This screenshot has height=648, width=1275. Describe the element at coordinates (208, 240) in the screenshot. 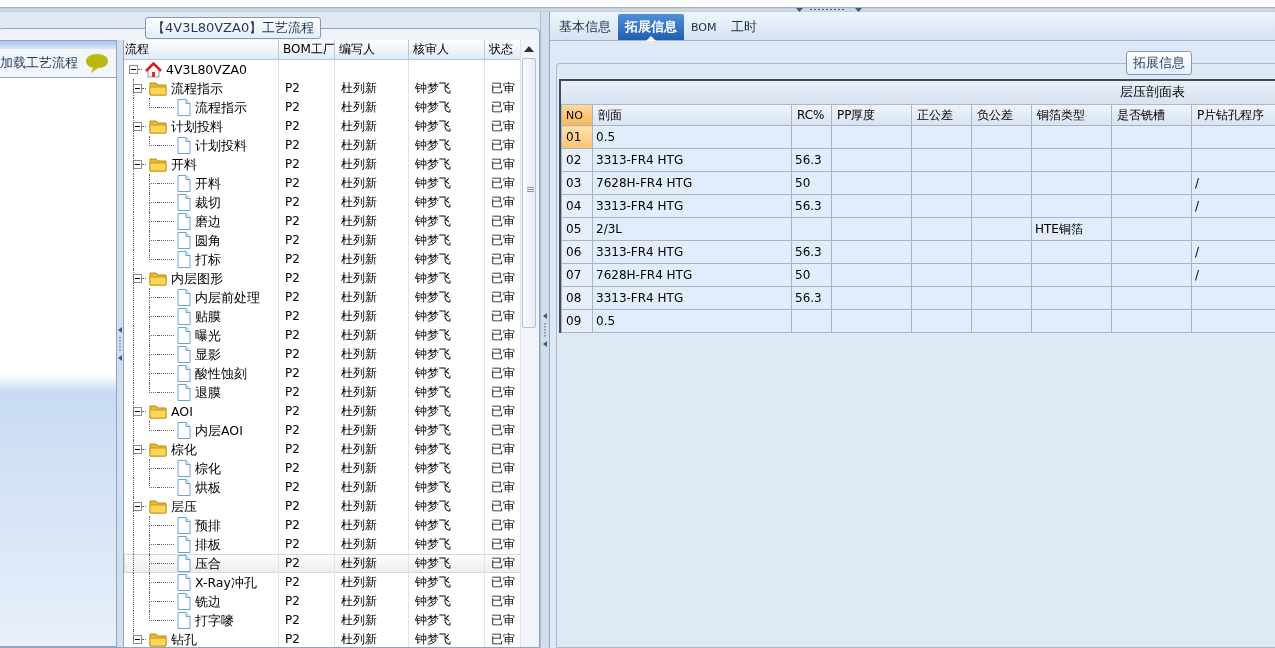

I see `tree-node-label: 圆角` at that location.